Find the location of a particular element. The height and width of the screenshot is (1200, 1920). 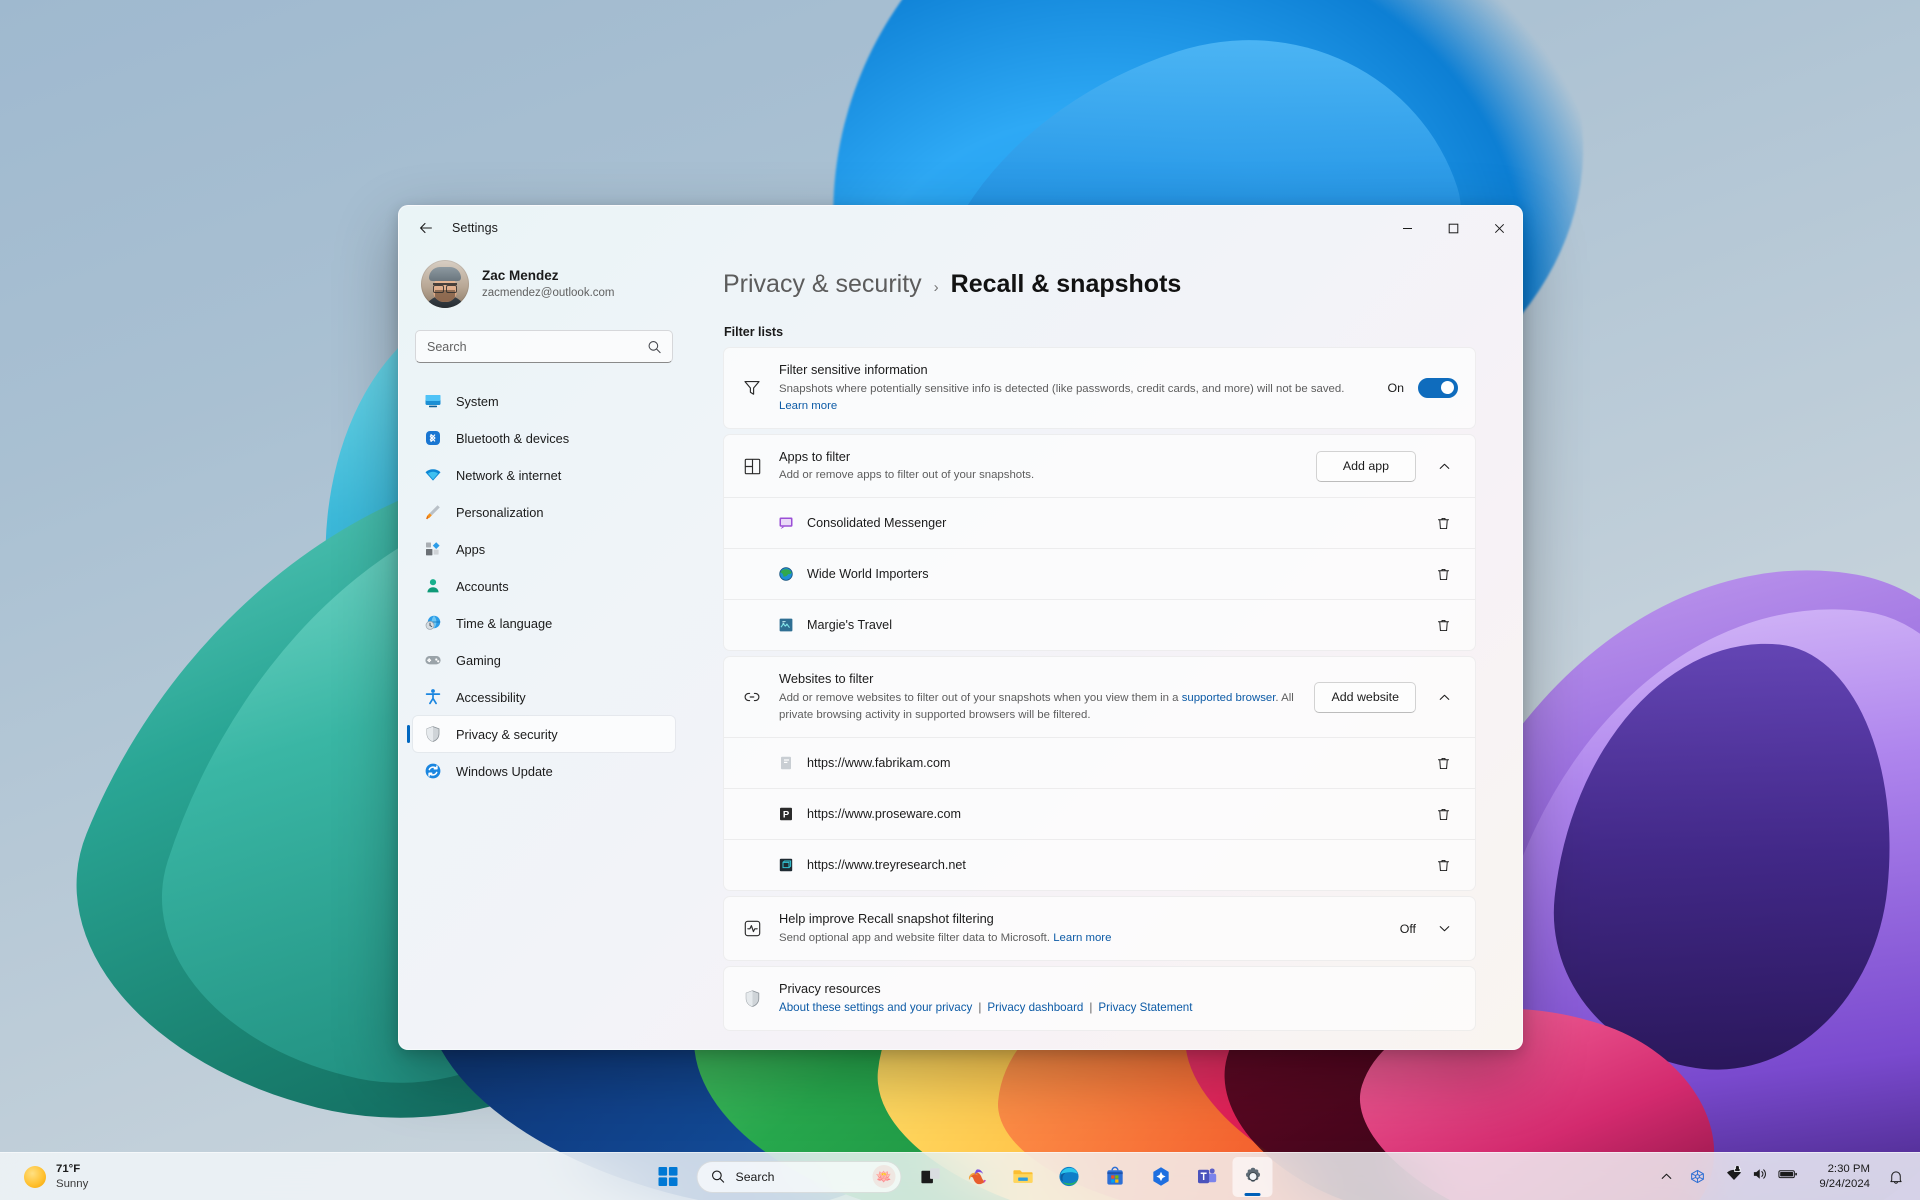

messenger-app-icon is located at coordinates (786, 523).